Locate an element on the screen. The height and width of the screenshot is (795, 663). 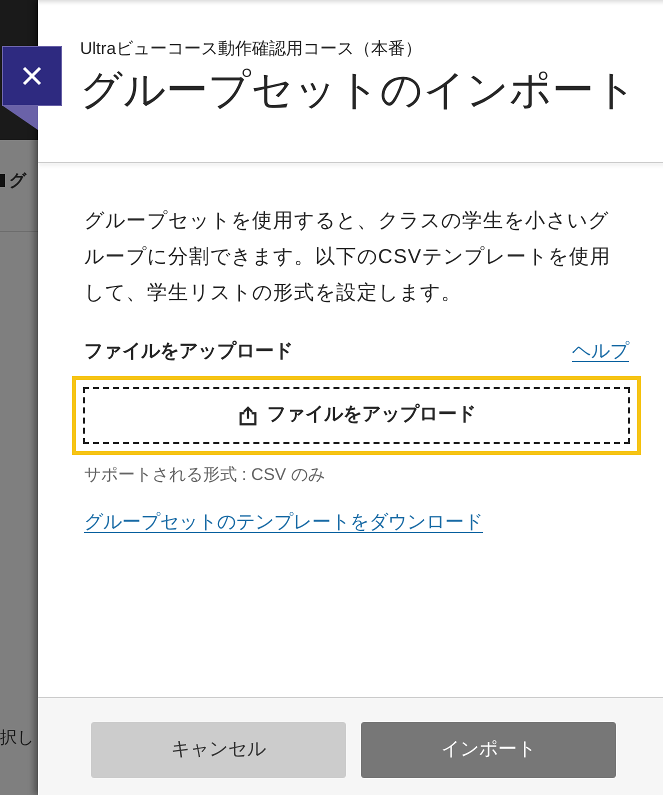
description-text: グループセットを使用すると、クラスの学生を小さいグループに分割できます。以下のCSVテンプレートを使用して、学生リストの形式を設定します。 is located at coordinates (348, 257).